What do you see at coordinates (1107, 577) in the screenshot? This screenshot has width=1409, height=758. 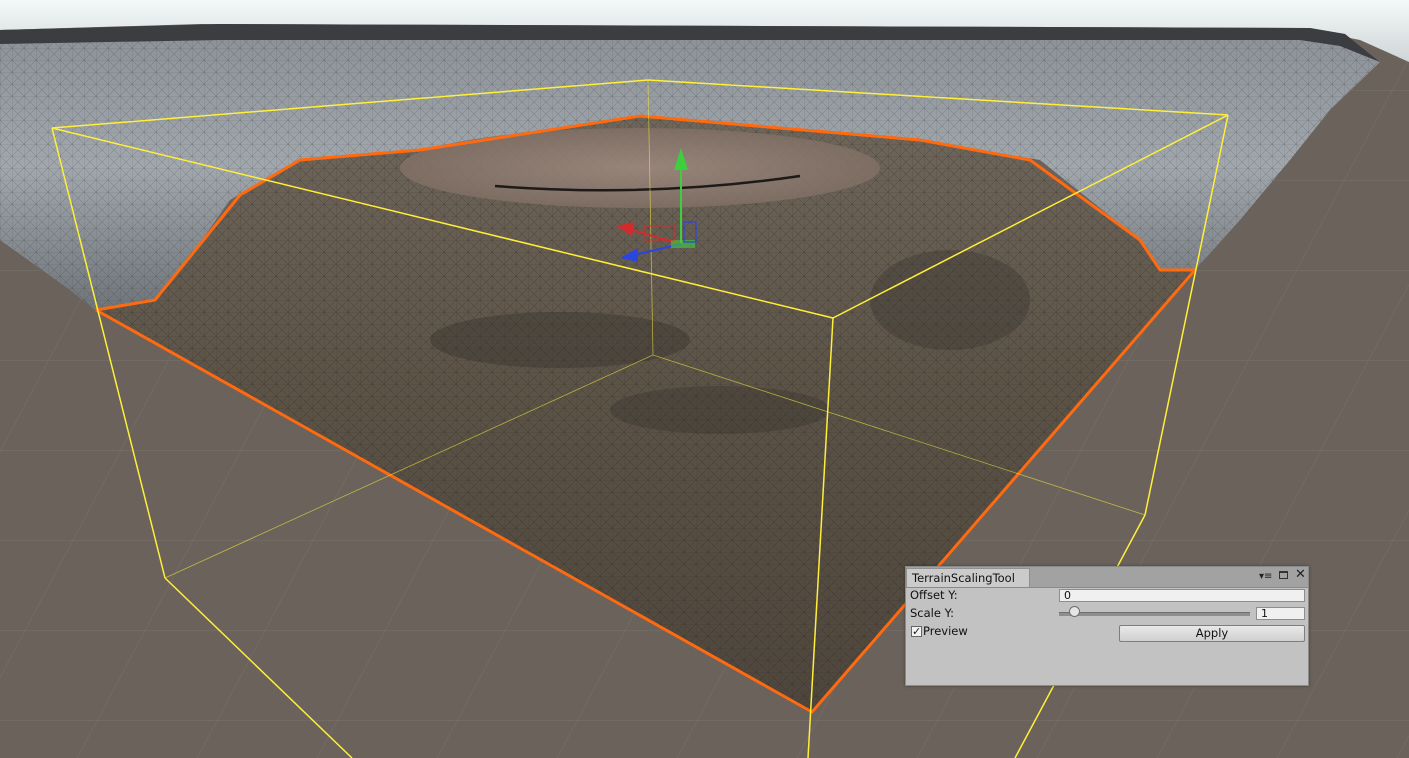 I see `window-titlebar: TerrainScalingTool ▾≡ ✕` at bounding box center [1107, 577].